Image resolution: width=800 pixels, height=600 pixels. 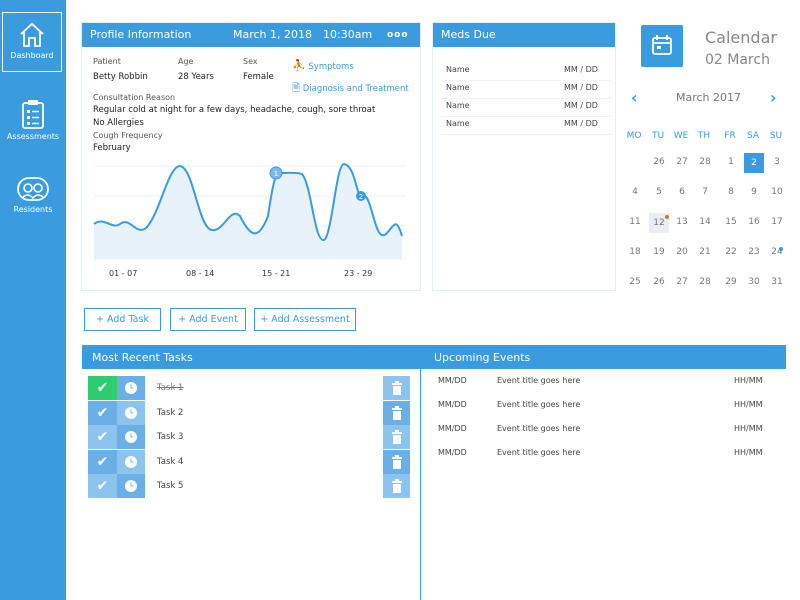 What do you see at coordinates (754, 282) in the screenshot?
I see `calendar-day: 30` at bounding box center [754, 282].